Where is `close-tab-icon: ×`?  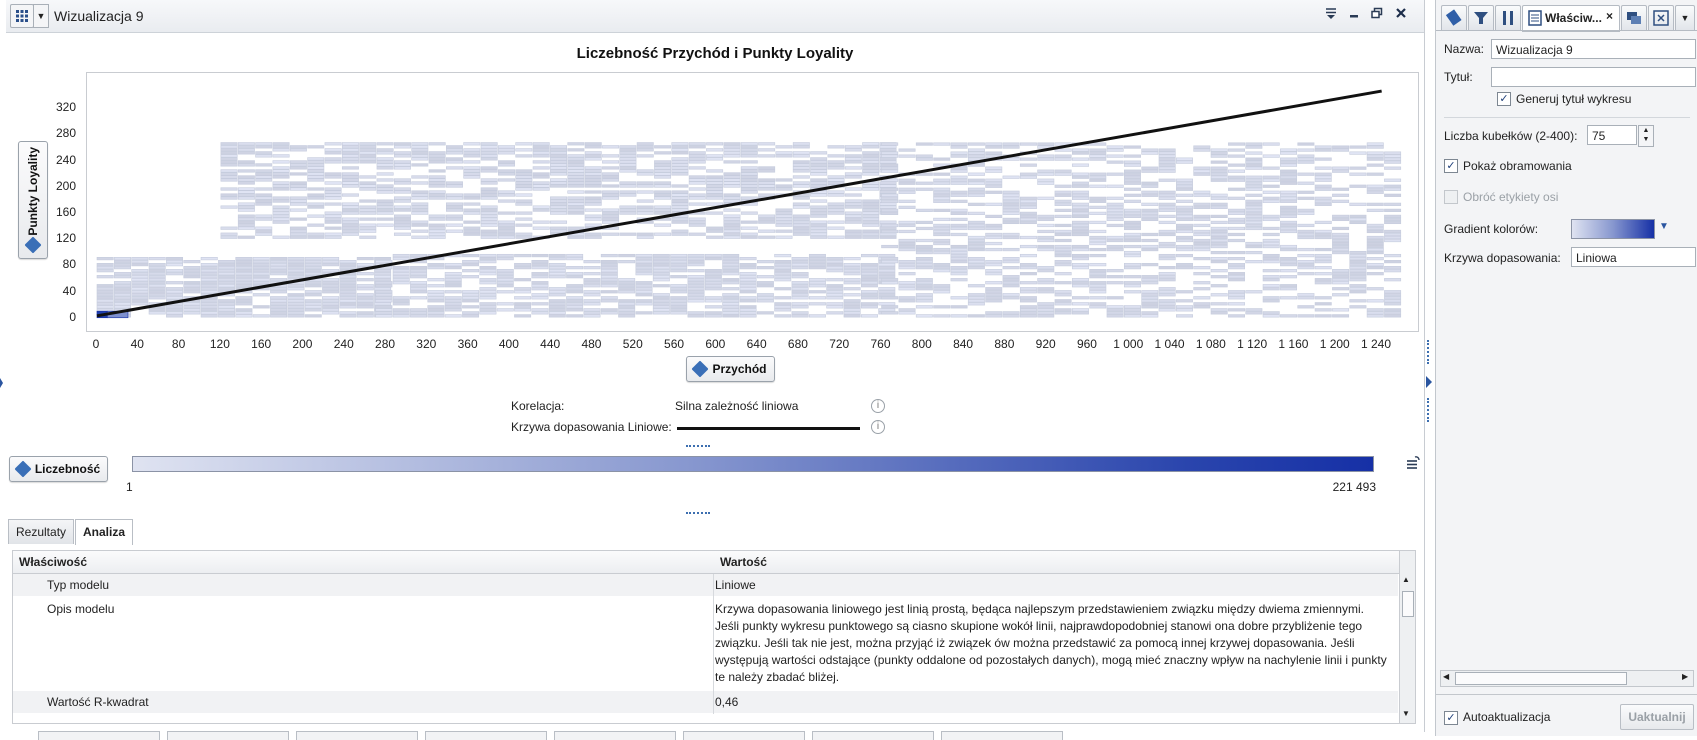
close-tab-icon: × is located at coordinates (1609, 16).